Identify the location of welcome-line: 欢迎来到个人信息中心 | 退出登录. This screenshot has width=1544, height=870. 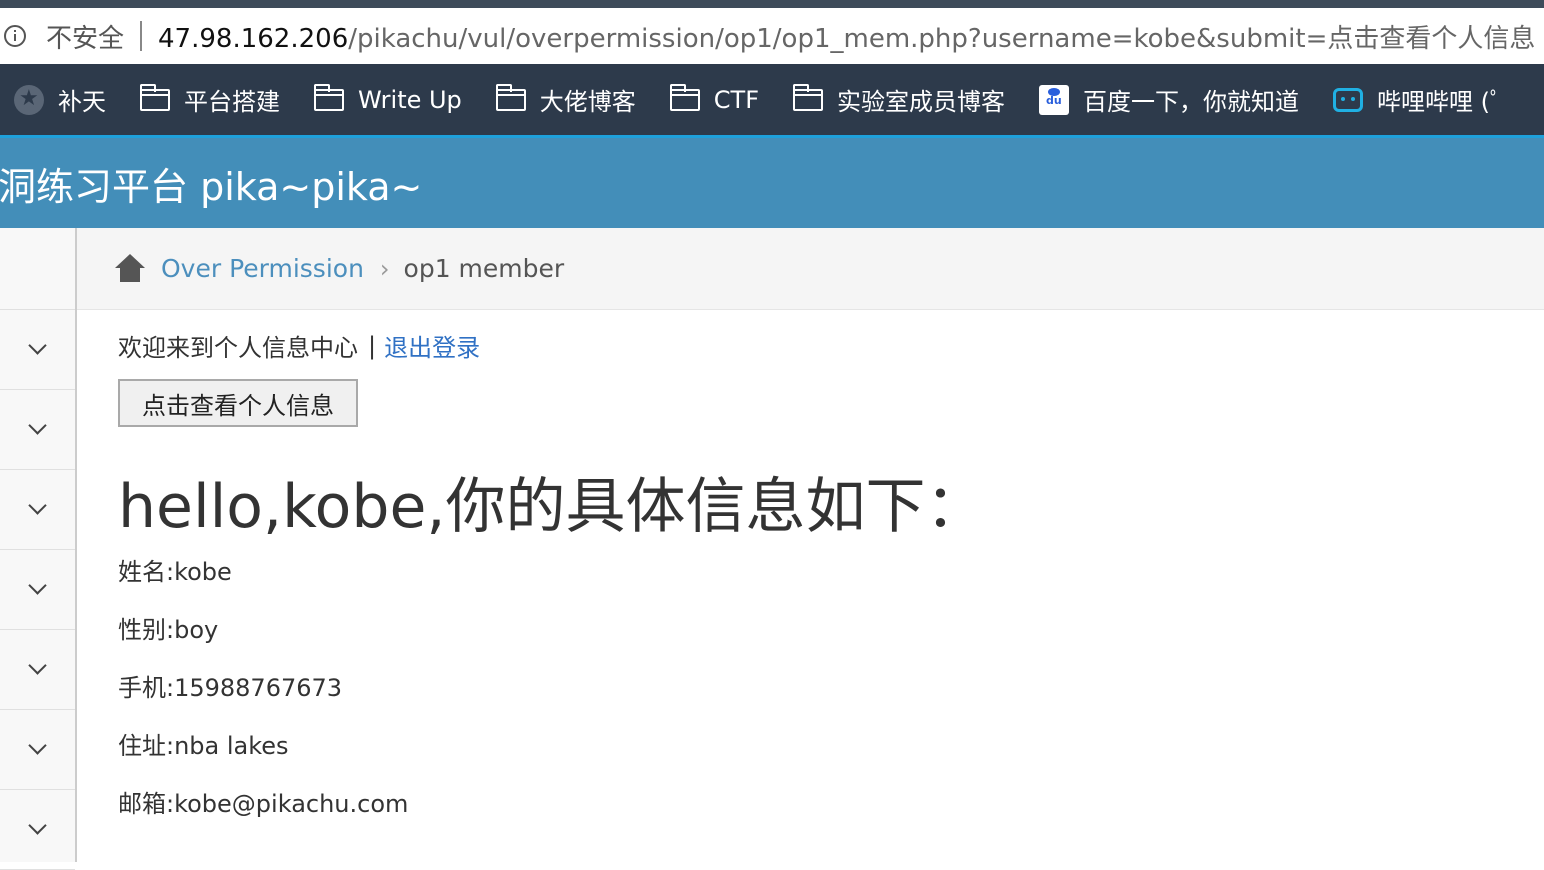
(818, 345).